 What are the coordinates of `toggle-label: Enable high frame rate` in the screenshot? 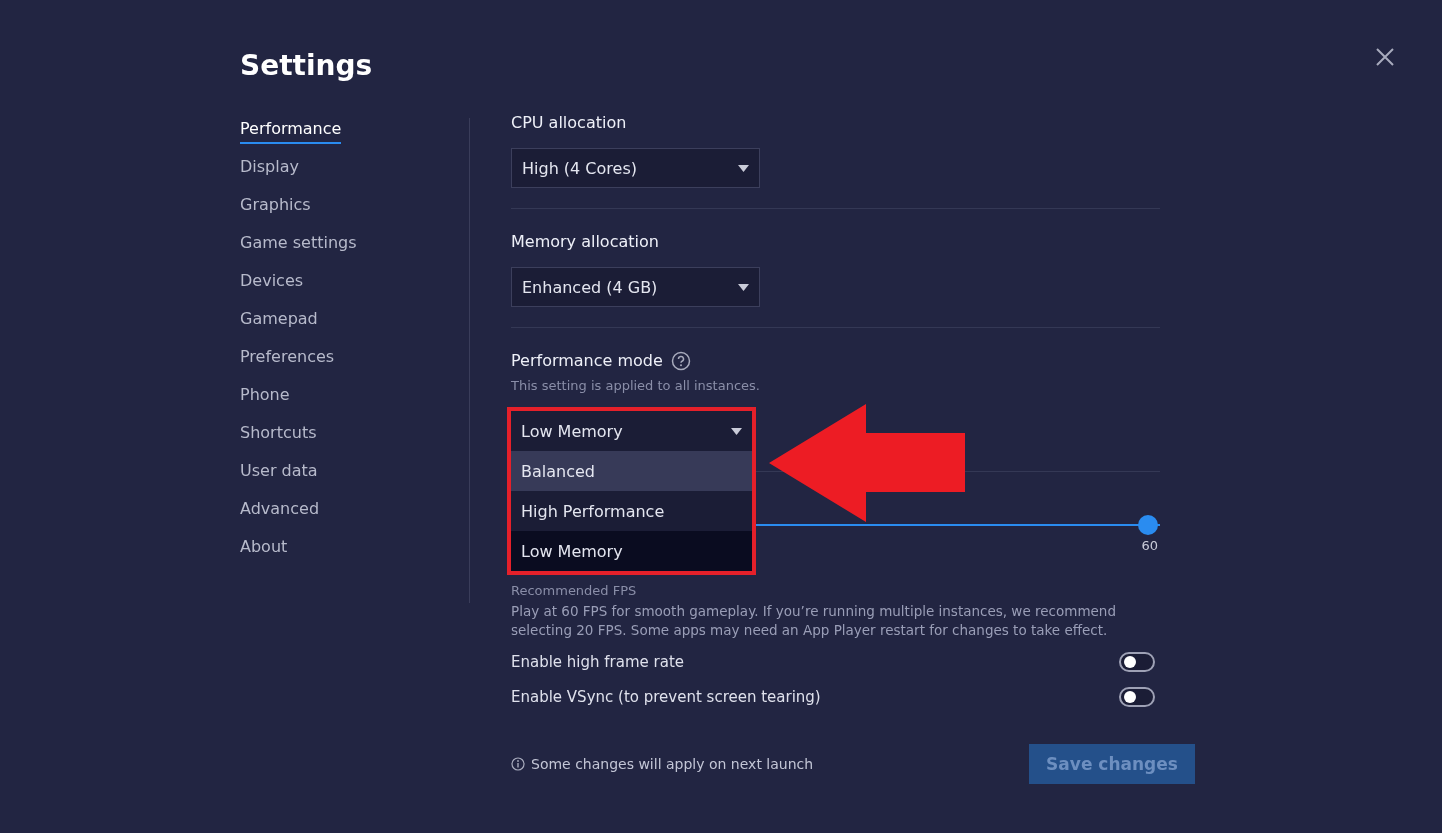 It's located at (598, 661).